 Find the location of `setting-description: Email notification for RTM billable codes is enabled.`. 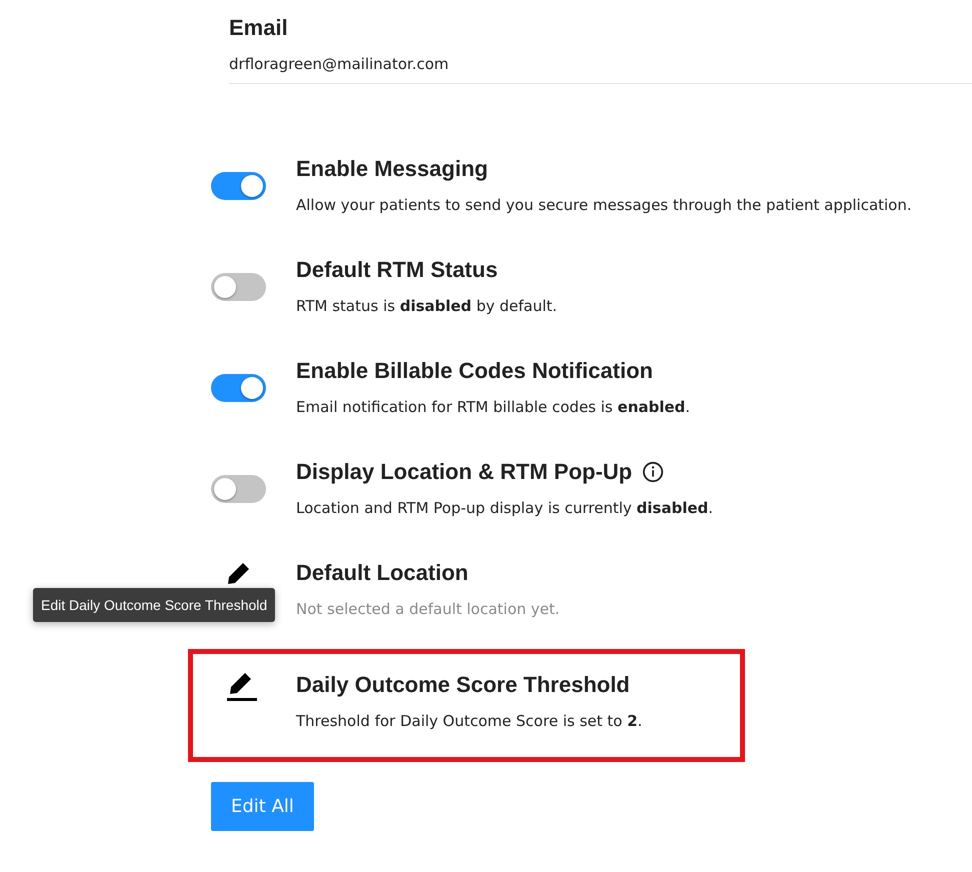

setting-description: Email notification for RTM billable codes is enabled. is located at coordinates (494, 407).